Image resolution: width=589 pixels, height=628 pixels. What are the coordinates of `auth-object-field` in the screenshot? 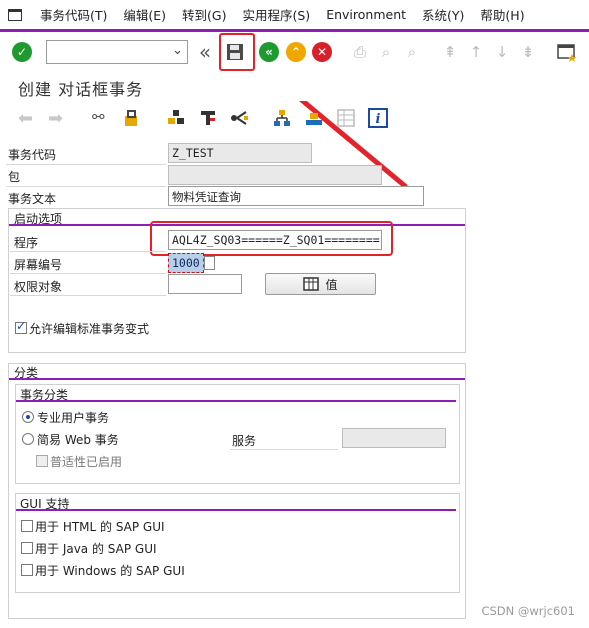 It's located at (205, 284).